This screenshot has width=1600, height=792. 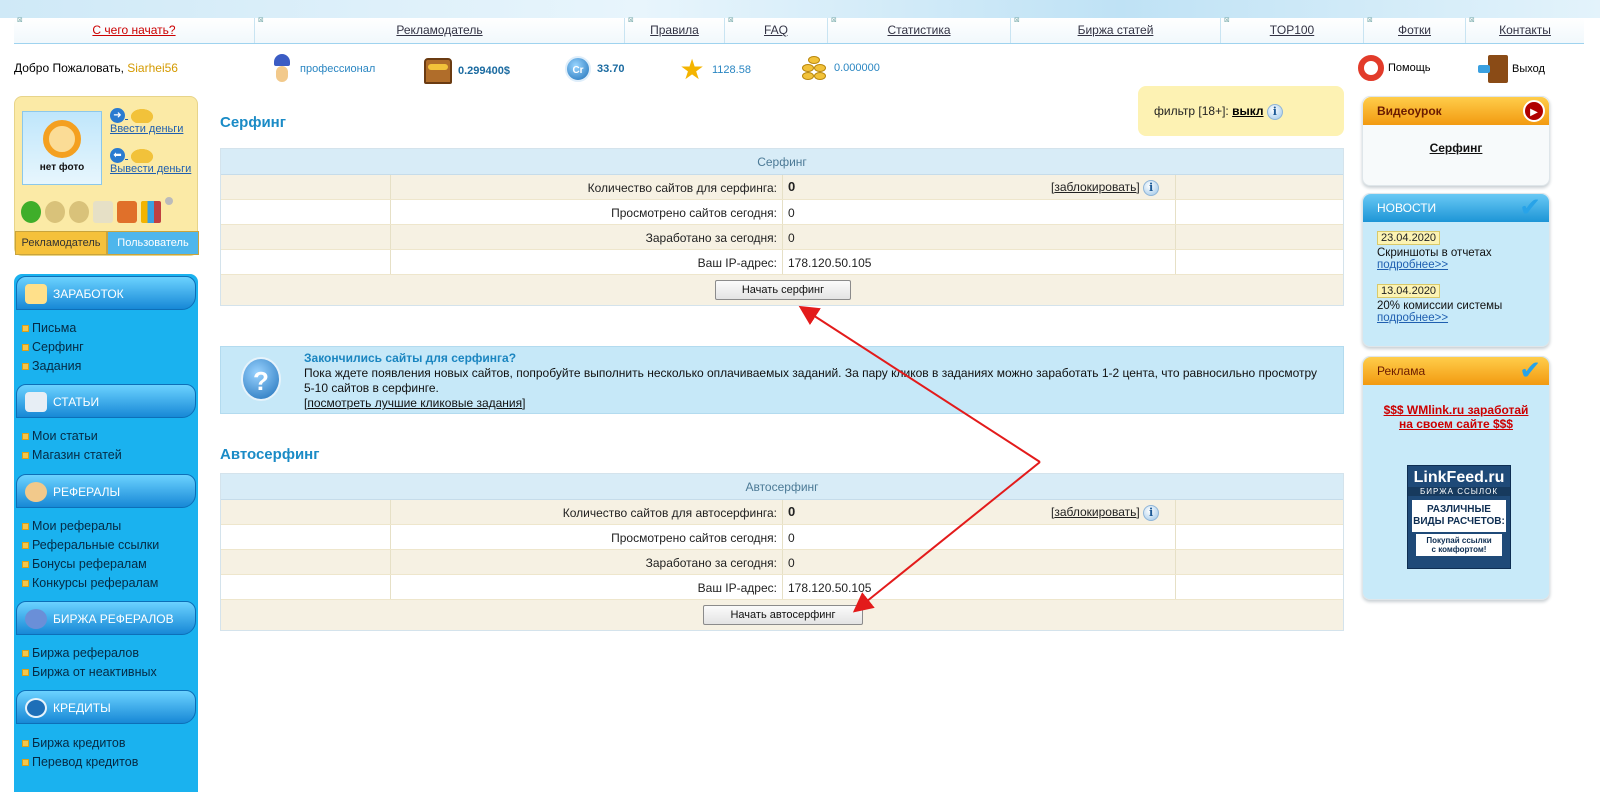 What do you see at coordinates (152, 68) in the screenshot?
I see `username: Siarhei56` at bounding box center [152, 68].